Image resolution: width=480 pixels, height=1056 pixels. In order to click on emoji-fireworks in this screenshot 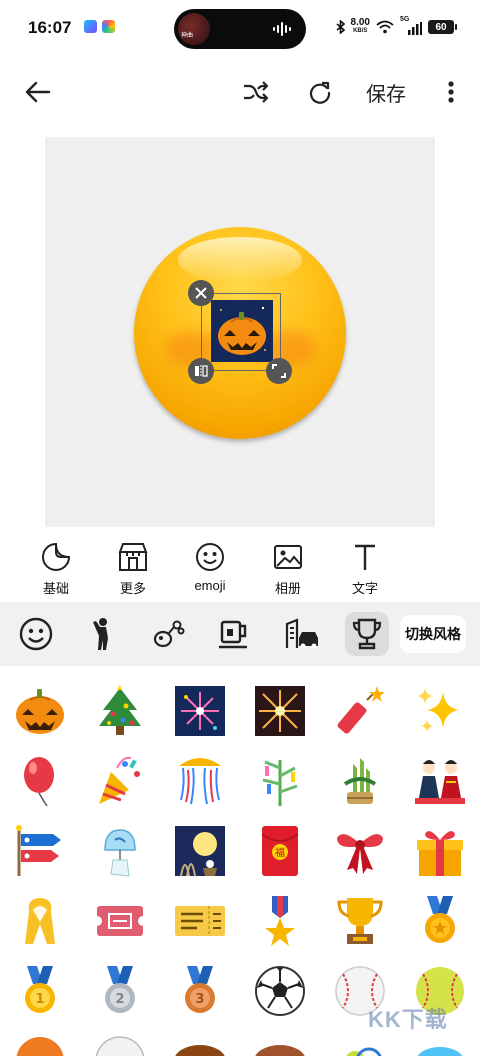, I will do `click(200, 711)`.